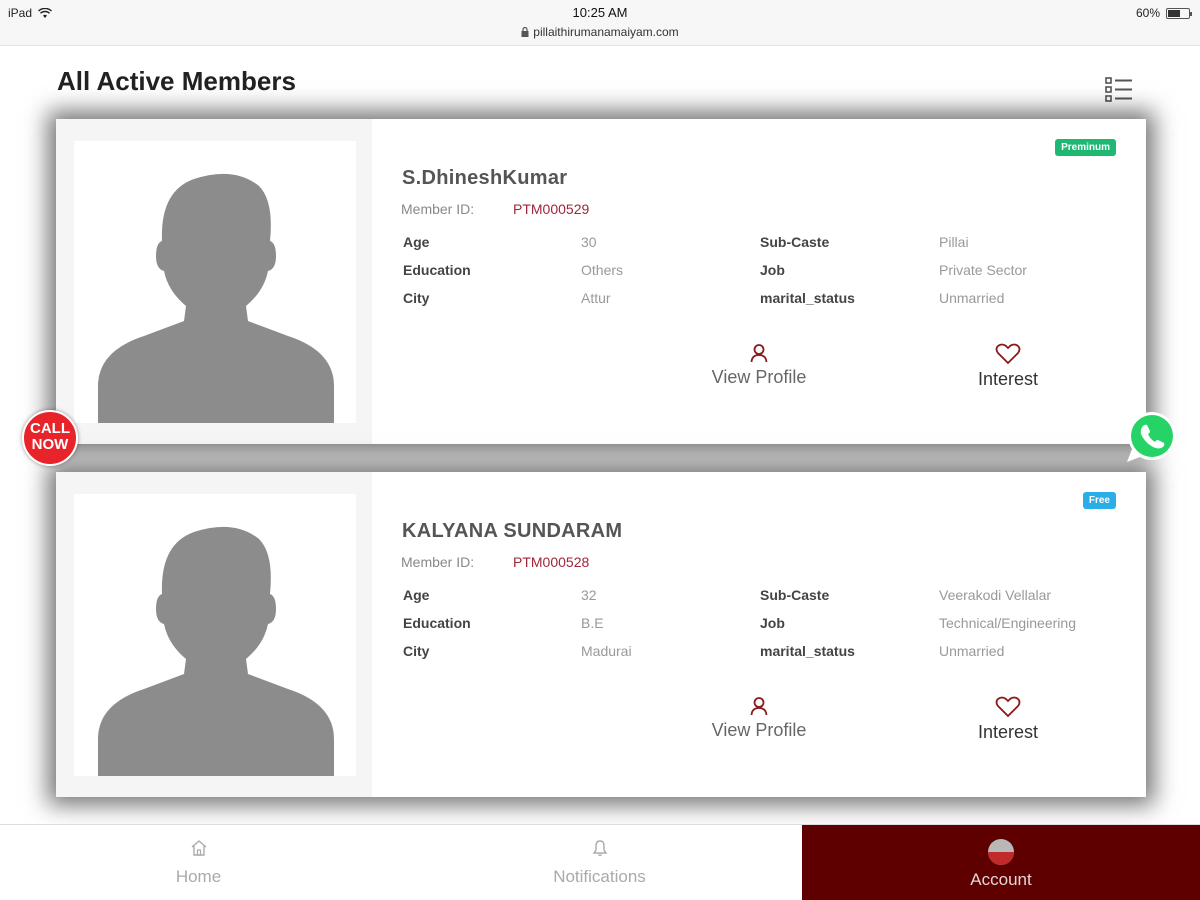 This screenshot has width=1200, height=900. What do you see at coordinates (525, 31) in the screenshot?
I see `lock-icon` at bounding box center [525, 31].